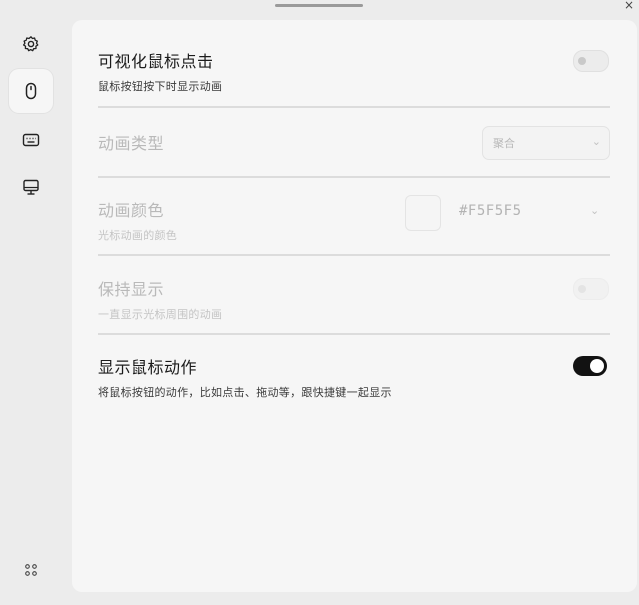 The image size is (639, 605). I want to click on animation-type-select: 聚合 ⌄, so click(546, 143).